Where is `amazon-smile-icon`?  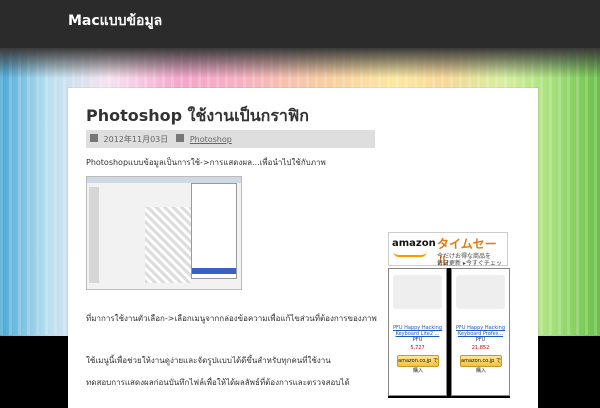 amazon-smile-icon is located at coordinates (410, 254).